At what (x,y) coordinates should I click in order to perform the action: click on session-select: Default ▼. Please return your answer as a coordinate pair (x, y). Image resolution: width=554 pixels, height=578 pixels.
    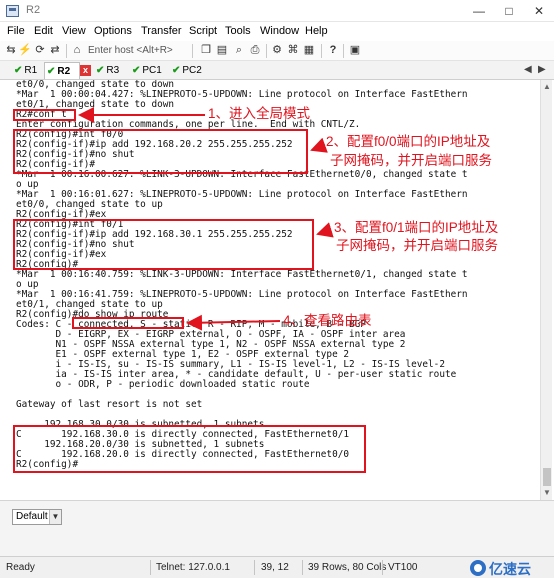
    Looking at the image, I should click on (37, 517).